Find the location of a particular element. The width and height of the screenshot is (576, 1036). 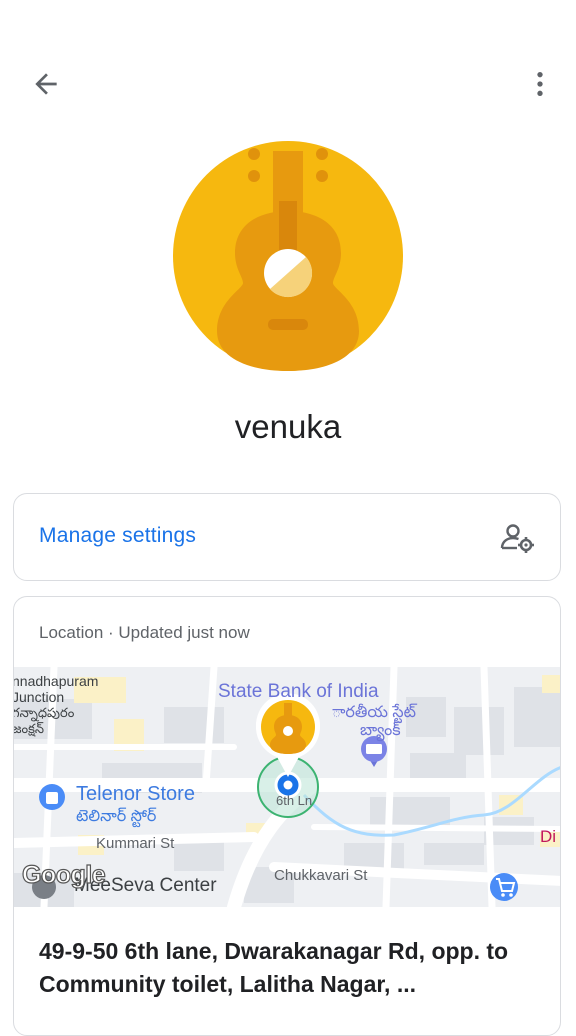

more-options-button is located at coordinates (540, 84).